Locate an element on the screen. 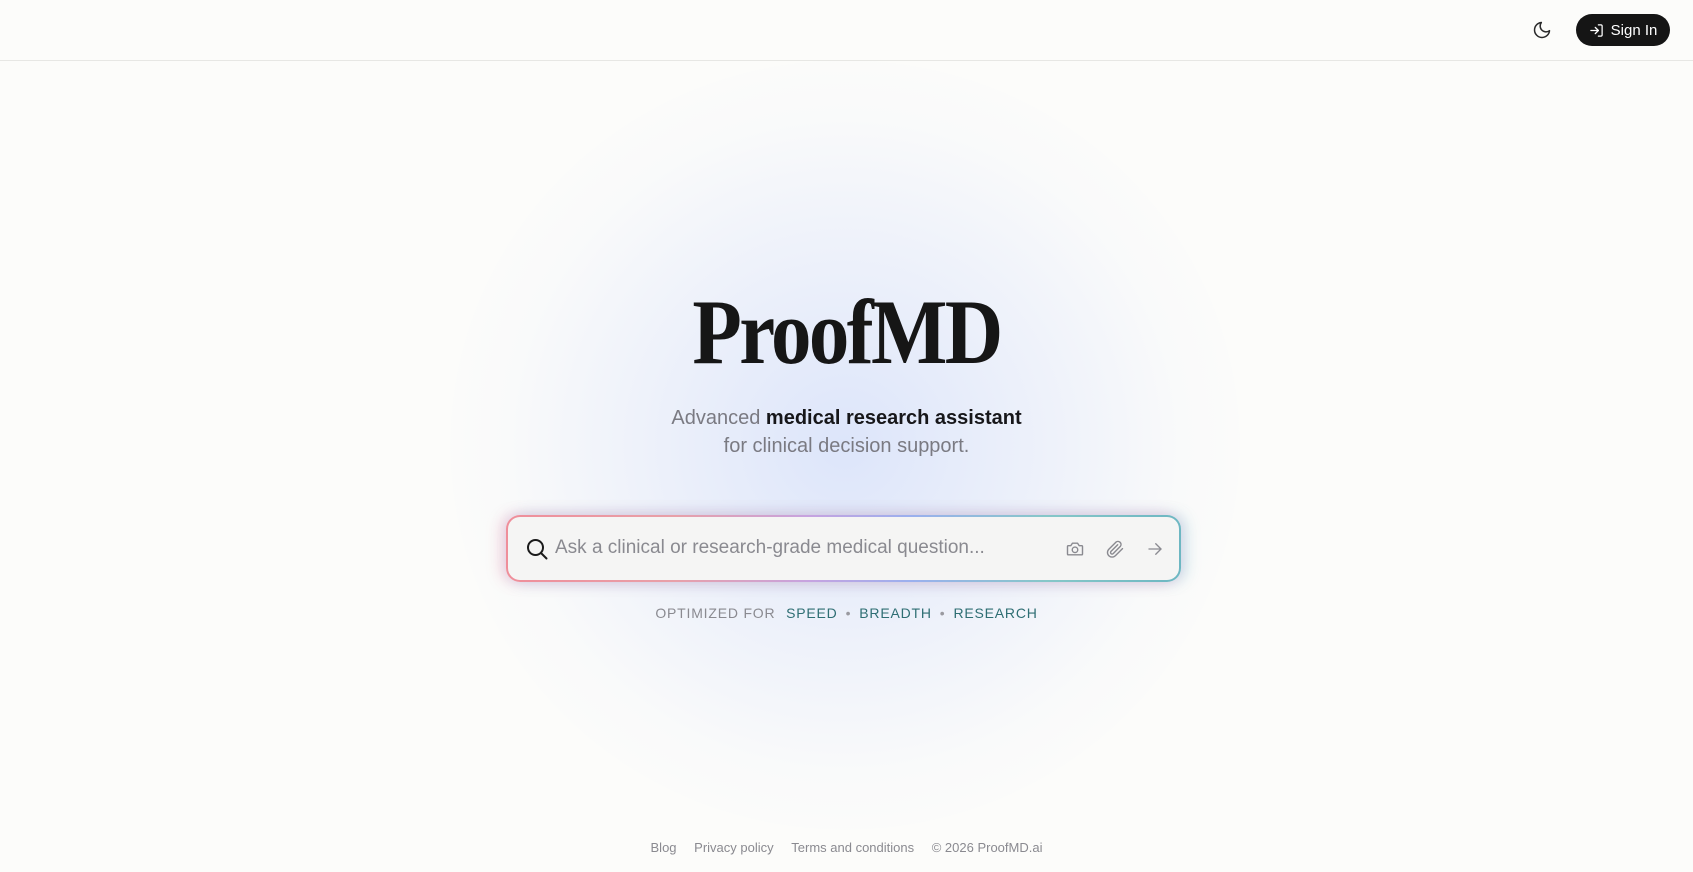 This screenshot has height=872, width=1693. moon-icon is located at coordinates (1541, 30).